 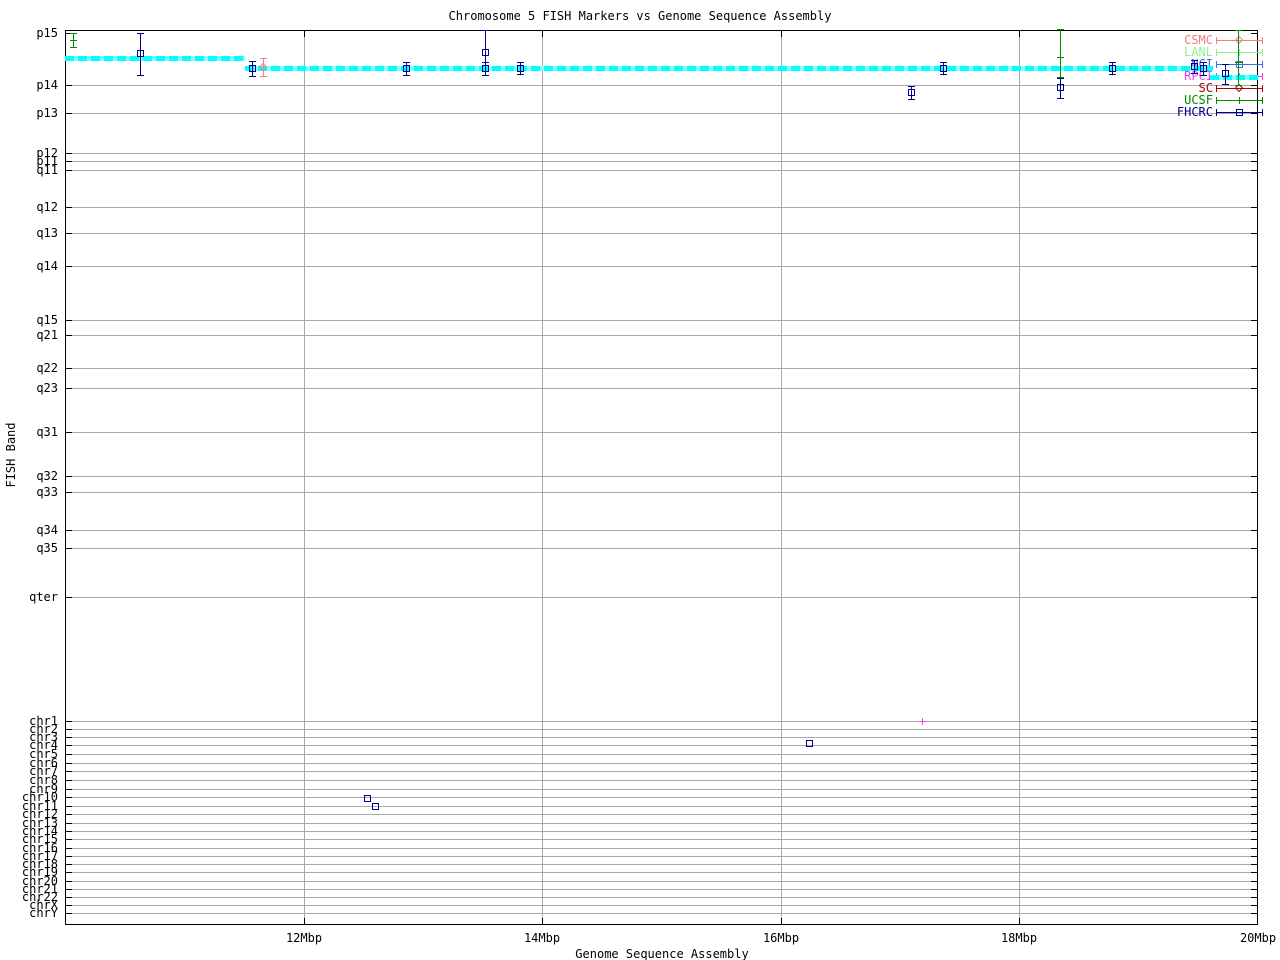 I want to click on ytick-chrY, so click(x=69, y=913).